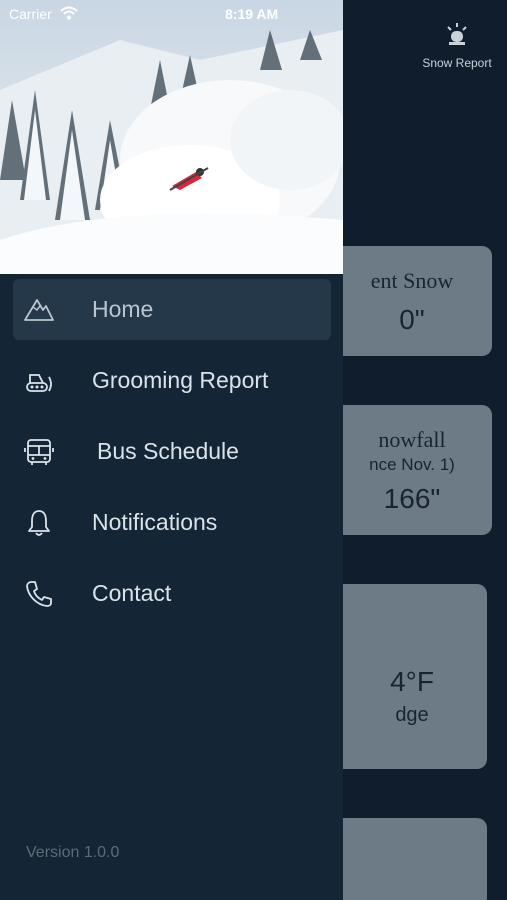 This screenshot has height=900, width=507. What do you see at coordinates (180, 380) in the screenshot?
I see `menu-item-label: Grooming Report` at bounding box center [180, 380].